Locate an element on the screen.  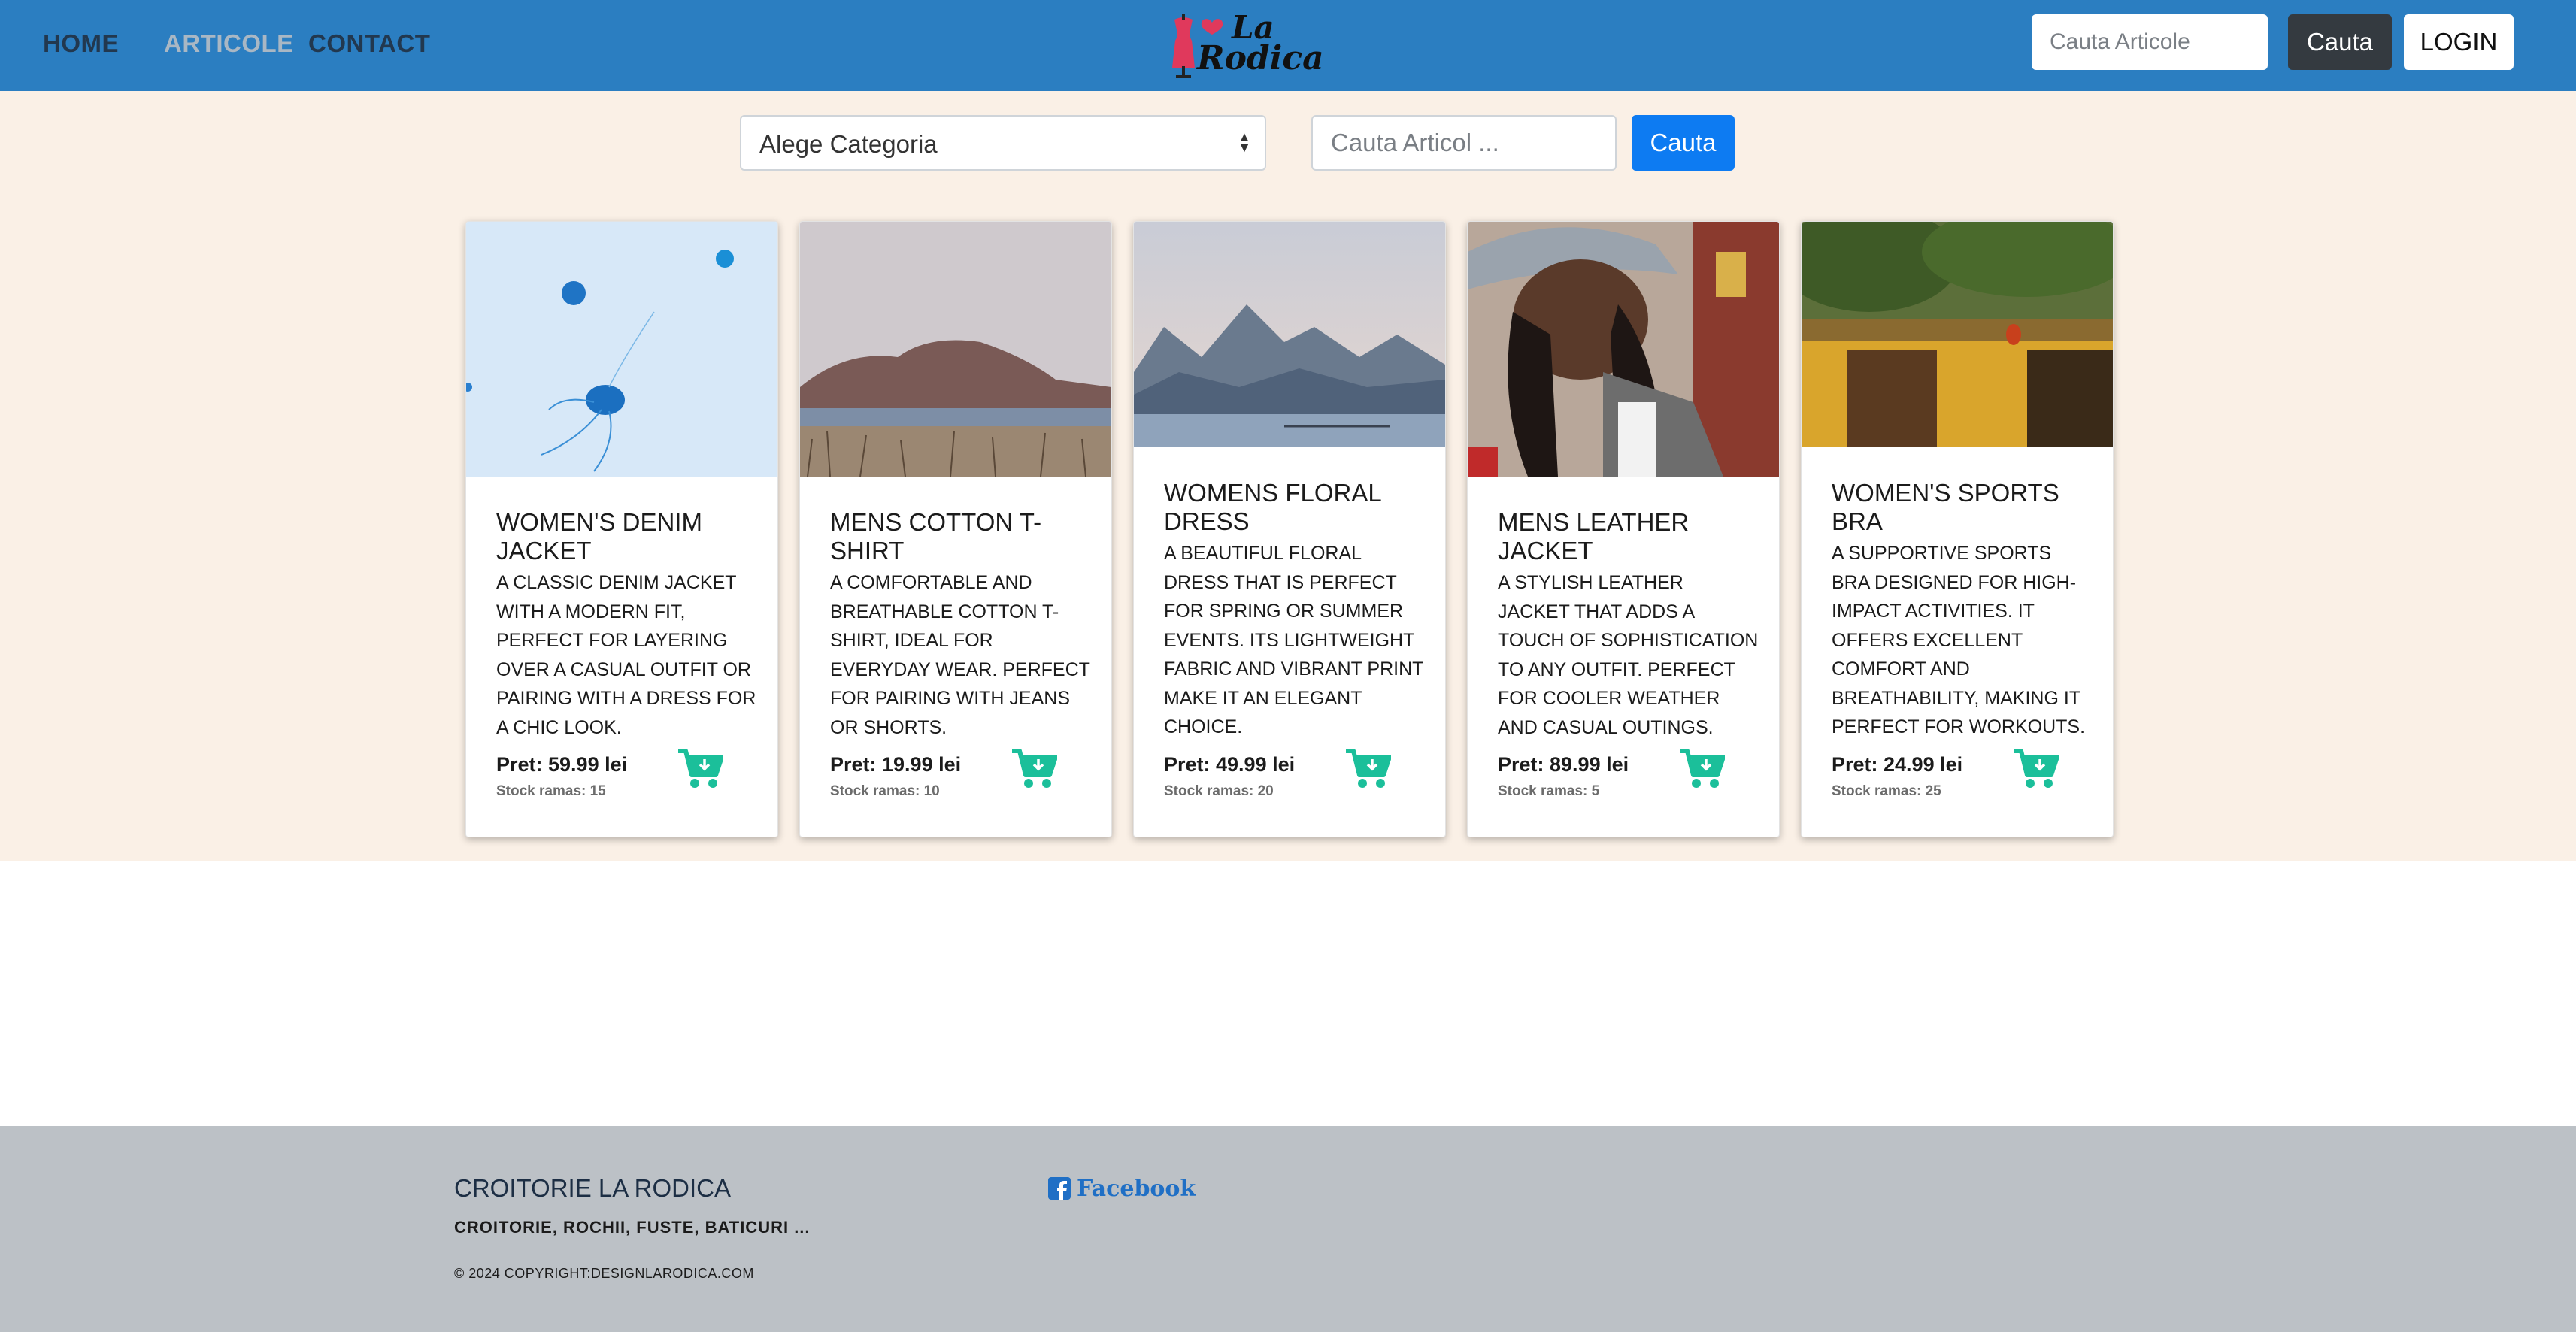
nav-search-button: Cauta is located at coordinates (2340, 42).